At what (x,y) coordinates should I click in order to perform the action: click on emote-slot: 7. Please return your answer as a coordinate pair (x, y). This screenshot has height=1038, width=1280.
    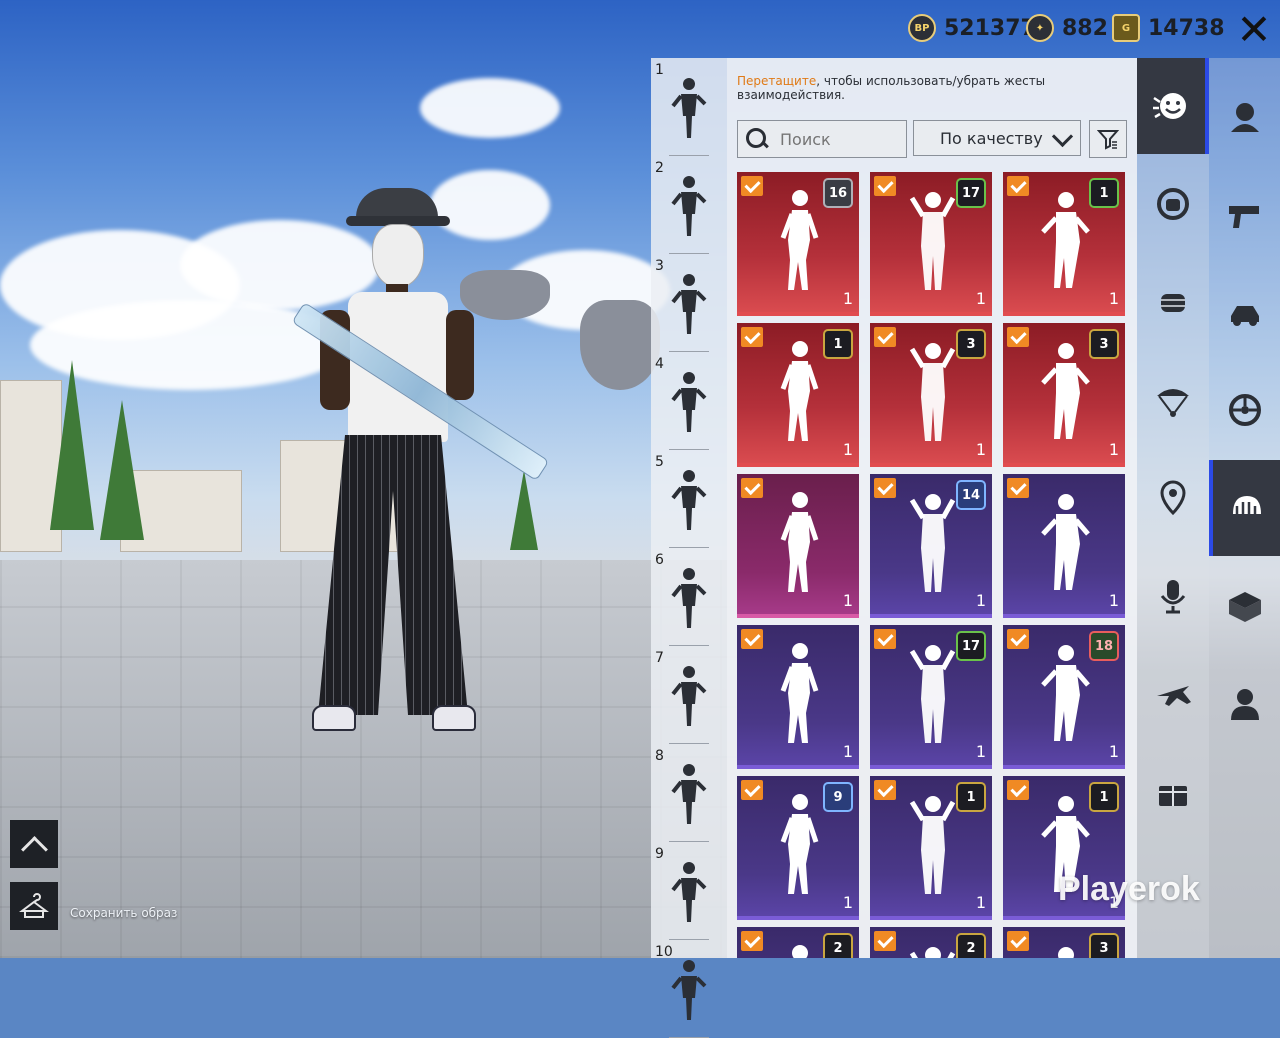
    Looking at the image, I should click on (689, 695).